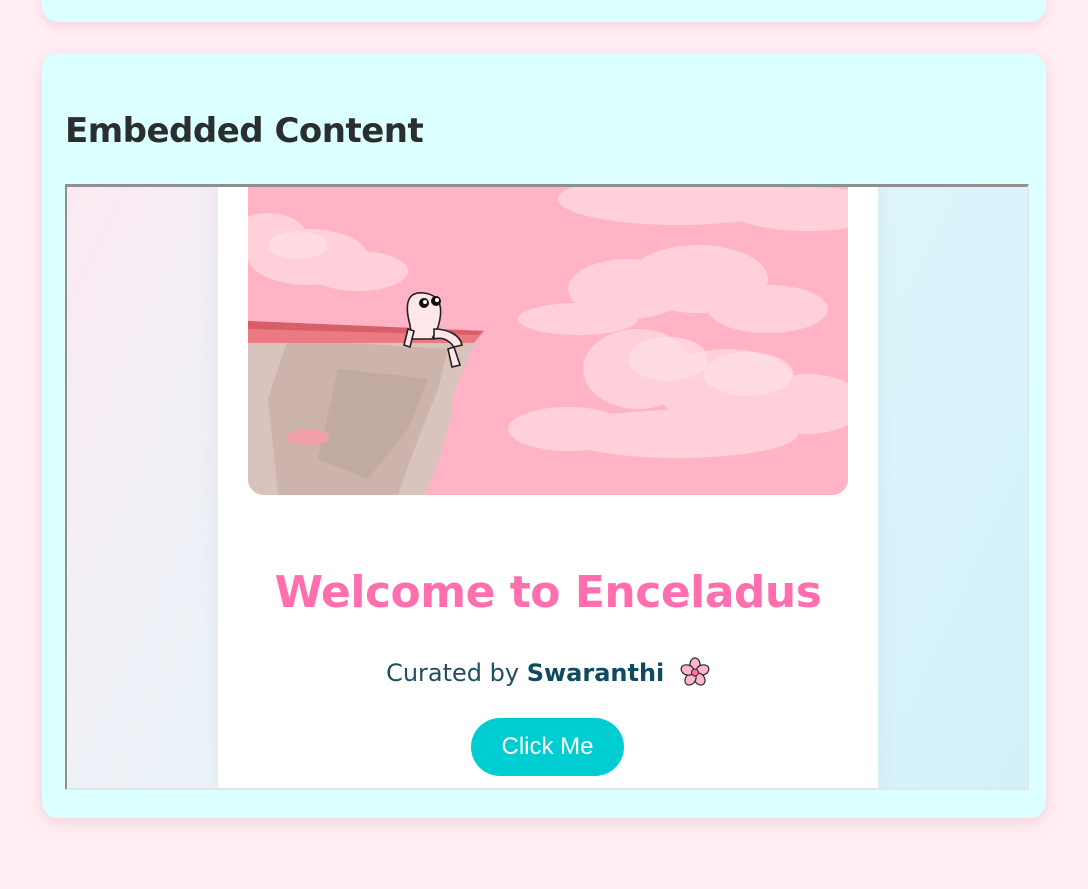  What do you see at coordinates (244, 131) in the screenshot?
I see `section-title: Embedded Content` at bounding box center [244, 131].